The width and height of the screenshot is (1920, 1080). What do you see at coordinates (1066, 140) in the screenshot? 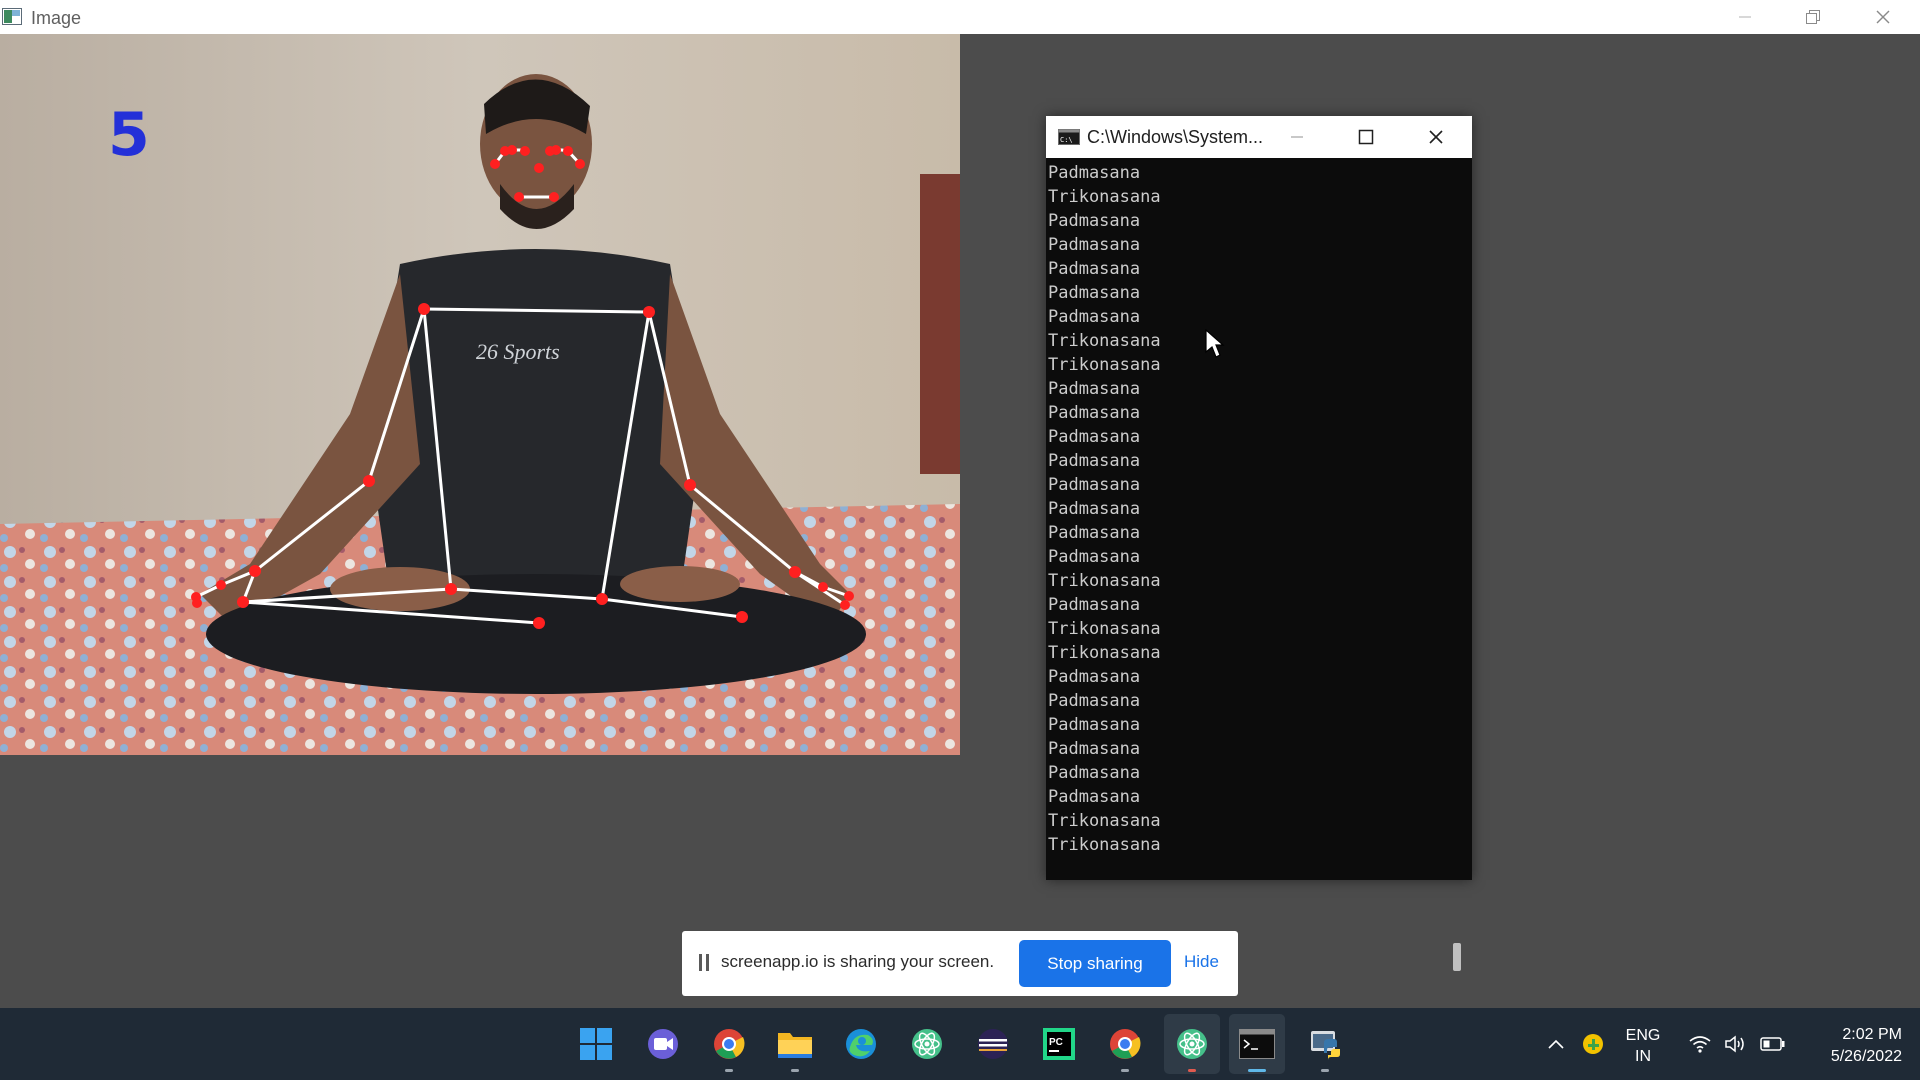
I see `svg-text: C:\` at bounding box center [1066, 140].